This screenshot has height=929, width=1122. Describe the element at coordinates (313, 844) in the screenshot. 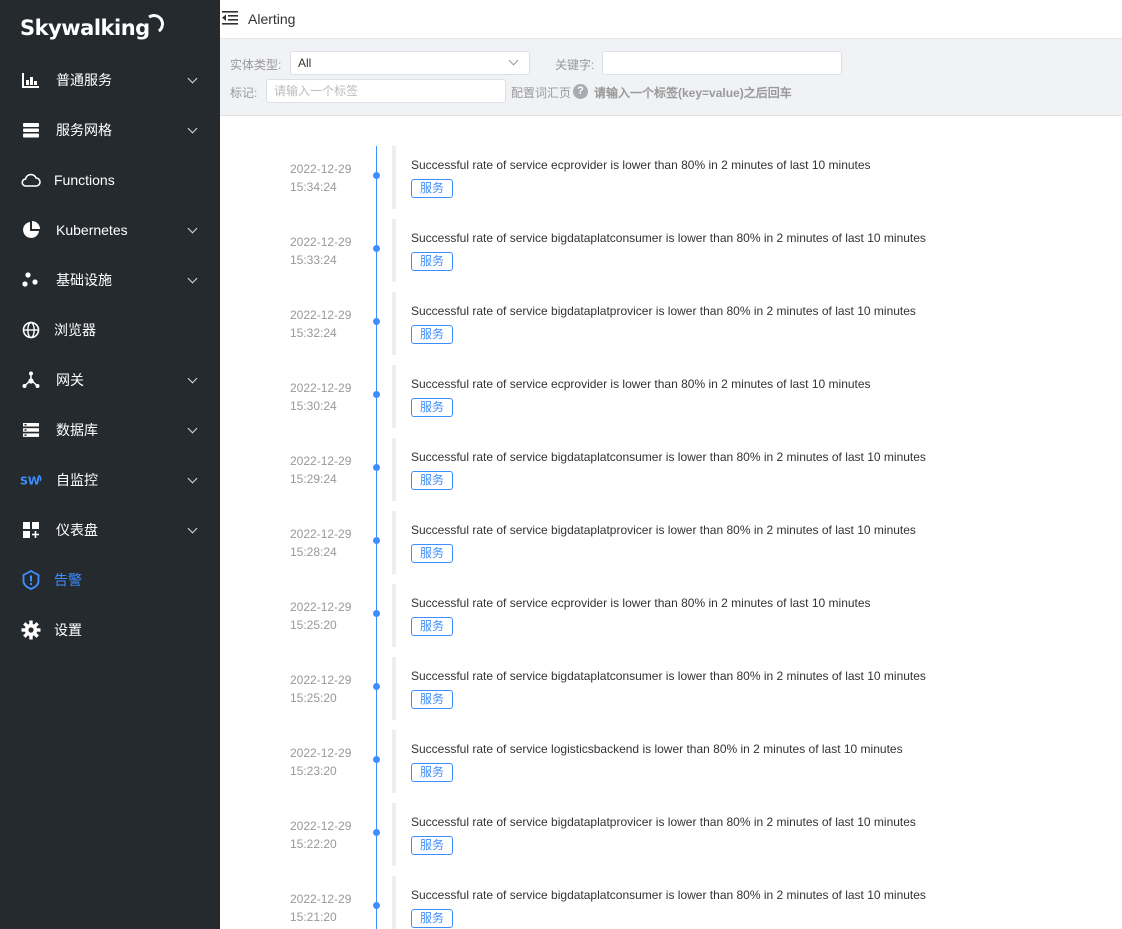

I see `alert-time: 15:22:20` at that location.